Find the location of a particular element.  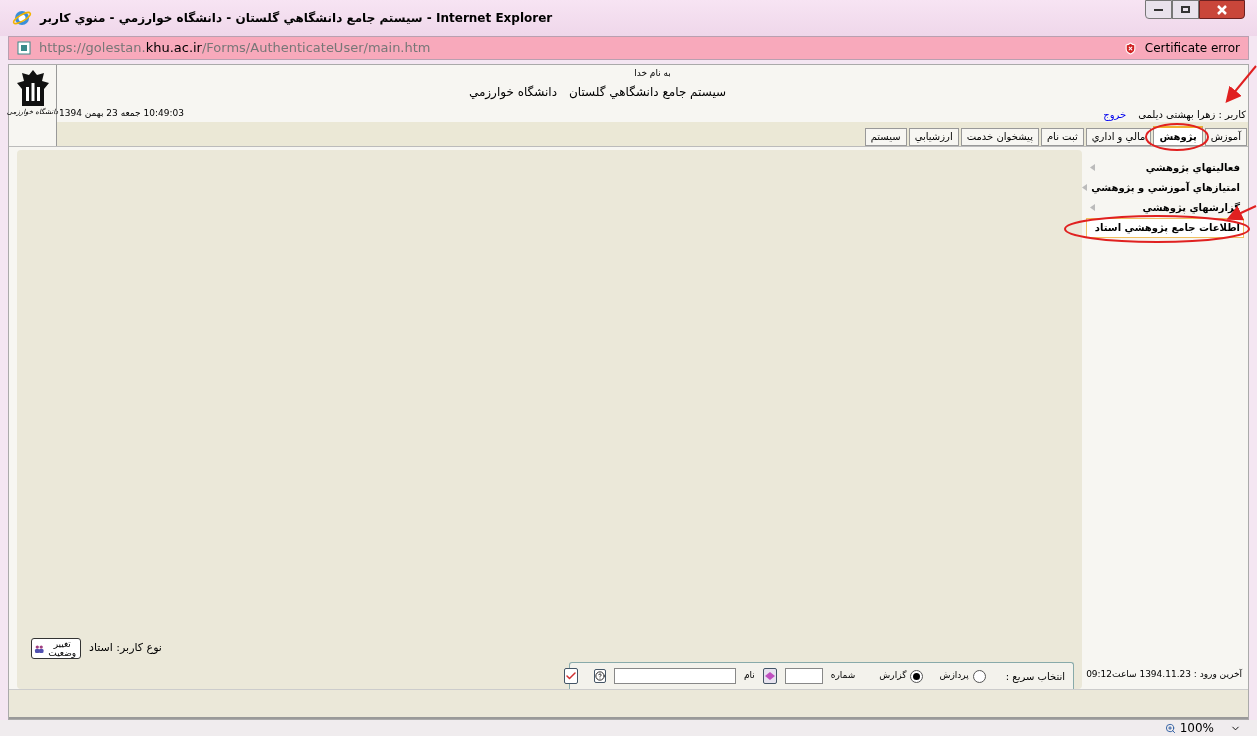

help-icon is located at coordinates (599, 676).